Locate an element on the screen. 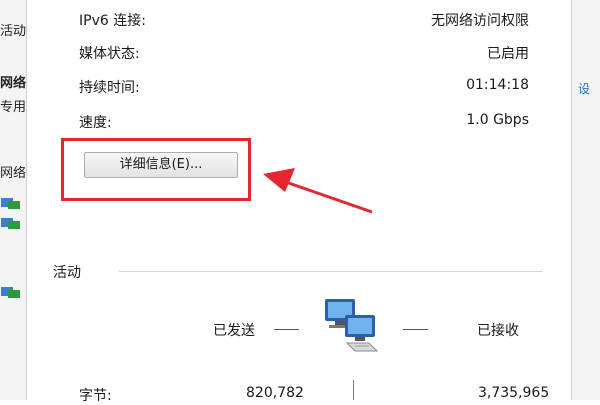 This screenshot has height=405, width=600. received-label: 已接收 is located at coordinates (498, 331).